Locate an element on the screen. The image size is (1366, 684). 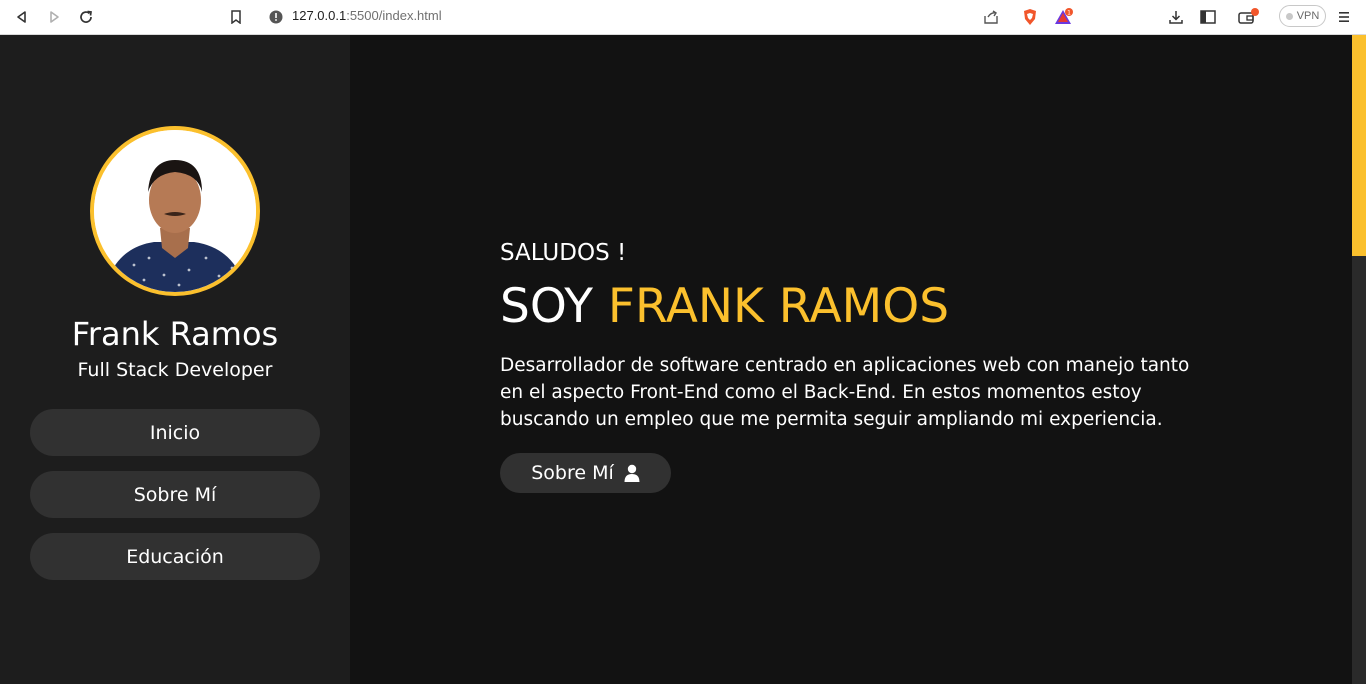
forward-icon is located at coordinates (54, 17).